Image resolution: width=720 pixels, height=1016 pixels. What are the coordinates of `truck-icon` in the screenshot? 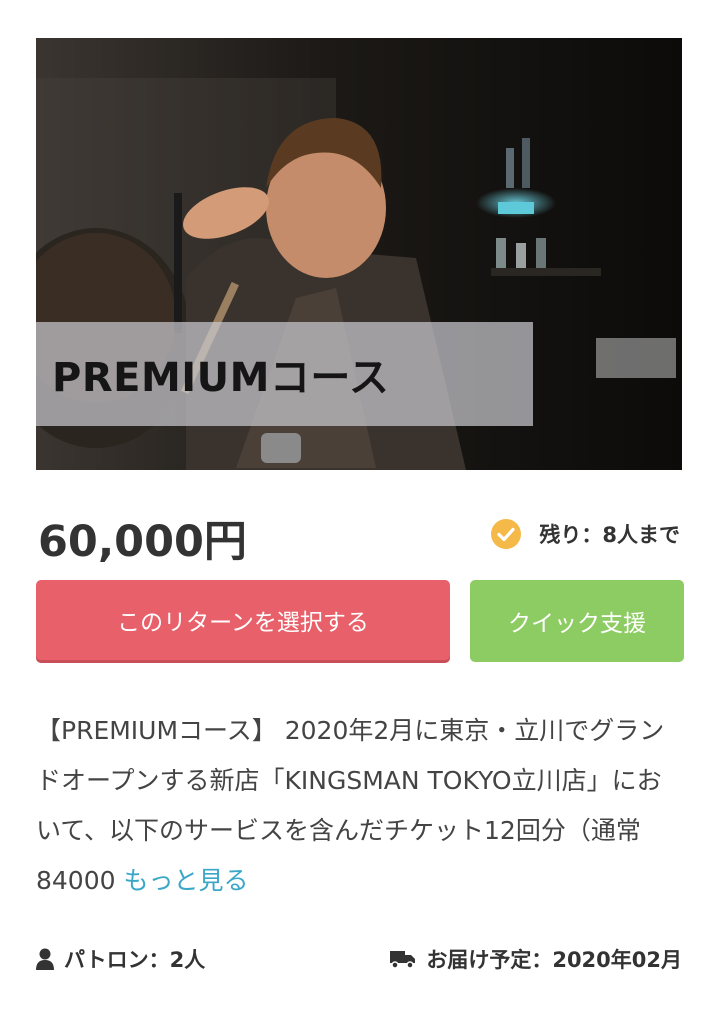 It's located at (403, 960).